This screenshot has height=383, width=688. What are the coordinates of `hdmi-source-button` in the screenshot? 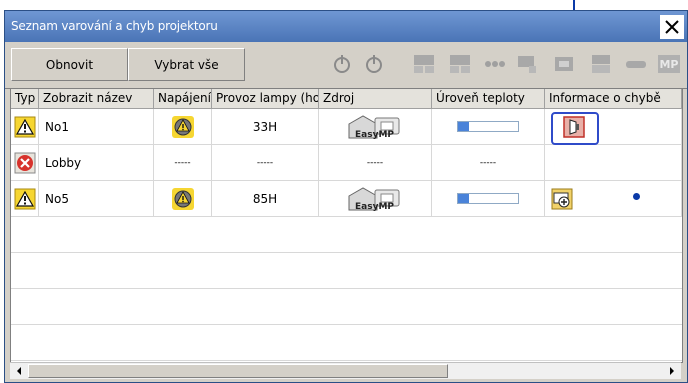 It's located at (636, 64).